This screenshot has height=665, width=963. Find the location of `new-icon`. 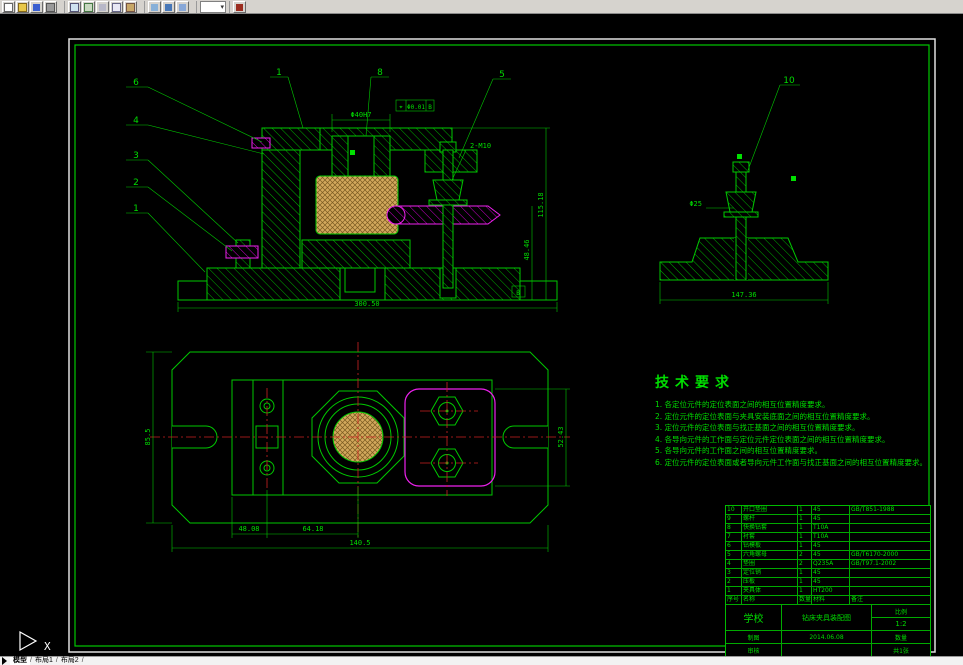

new-icon is located at coordinates (8, 7).